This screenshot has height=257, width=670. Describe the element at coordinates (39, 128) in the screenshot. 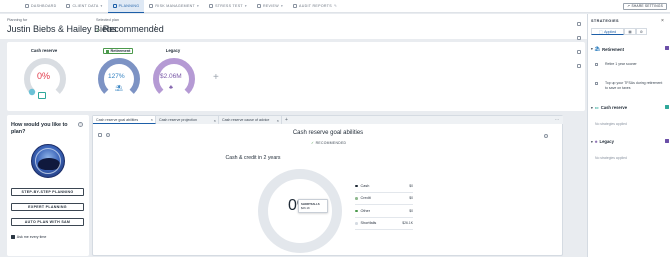

I see `plan-question: How would you like to plan?` at that location.